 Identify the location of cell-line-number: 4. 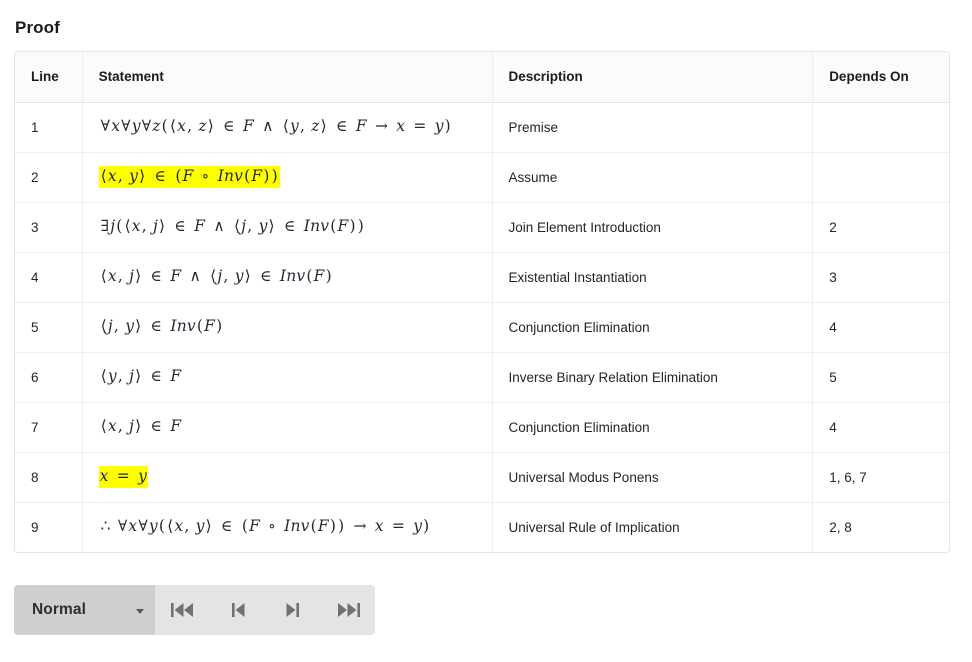
(49, 277).